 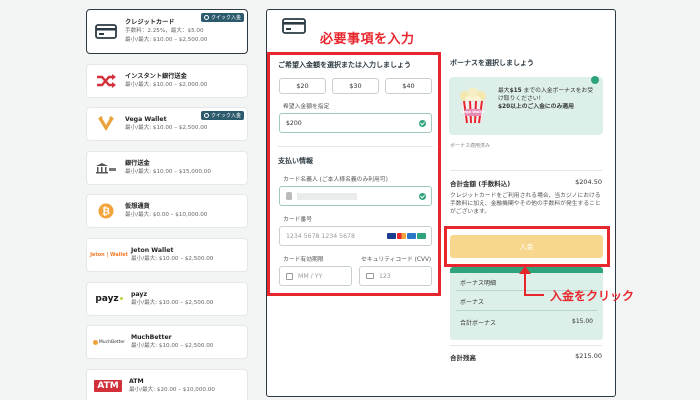 I want to click on balance-value: $215.00, so click(x=588, y=356).